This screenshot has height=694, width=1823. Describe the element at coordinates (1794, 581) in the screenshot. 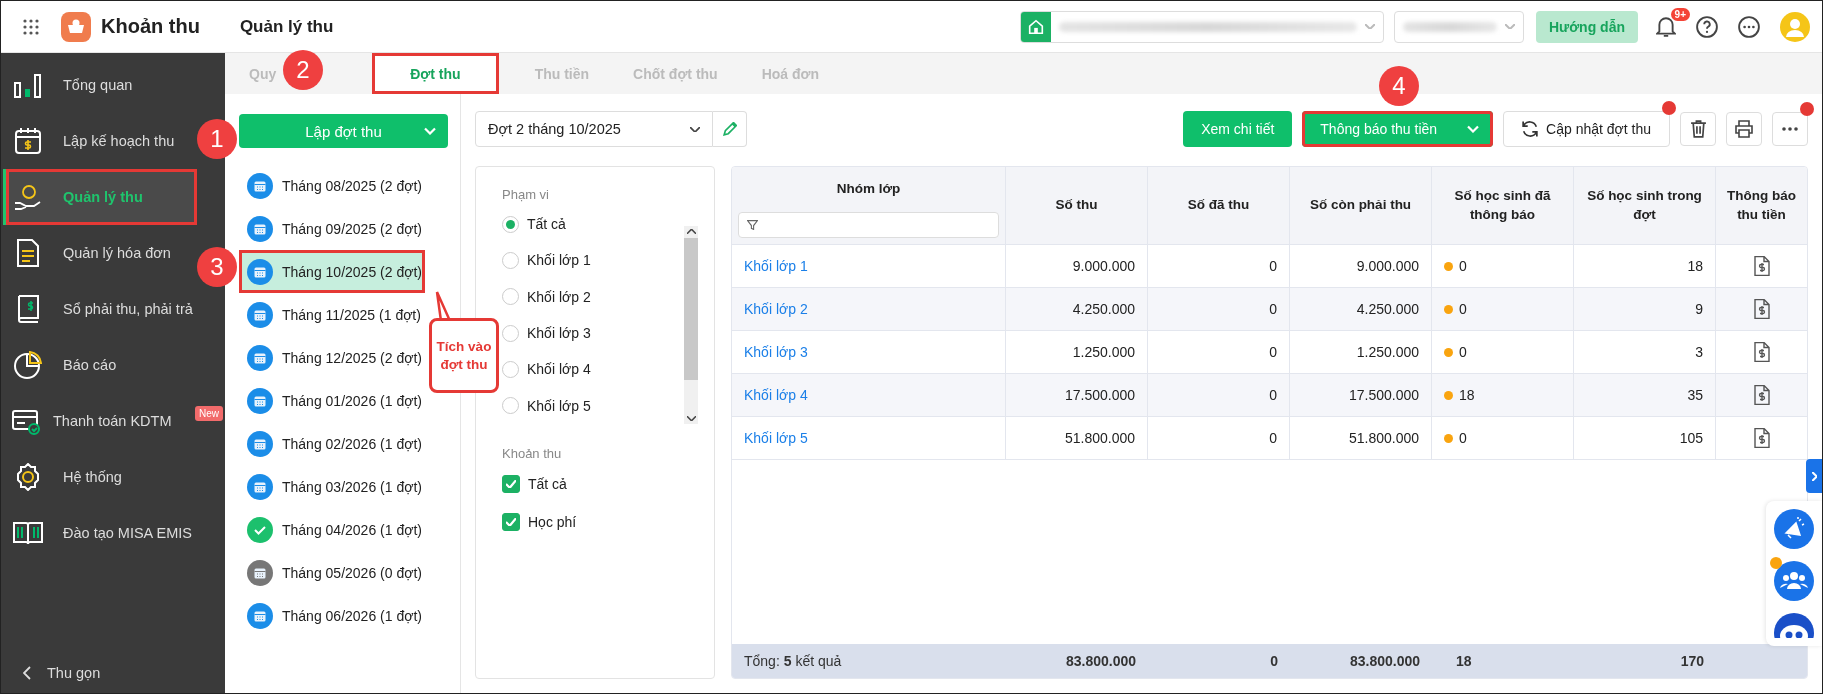

I see `people-icon` at that location.